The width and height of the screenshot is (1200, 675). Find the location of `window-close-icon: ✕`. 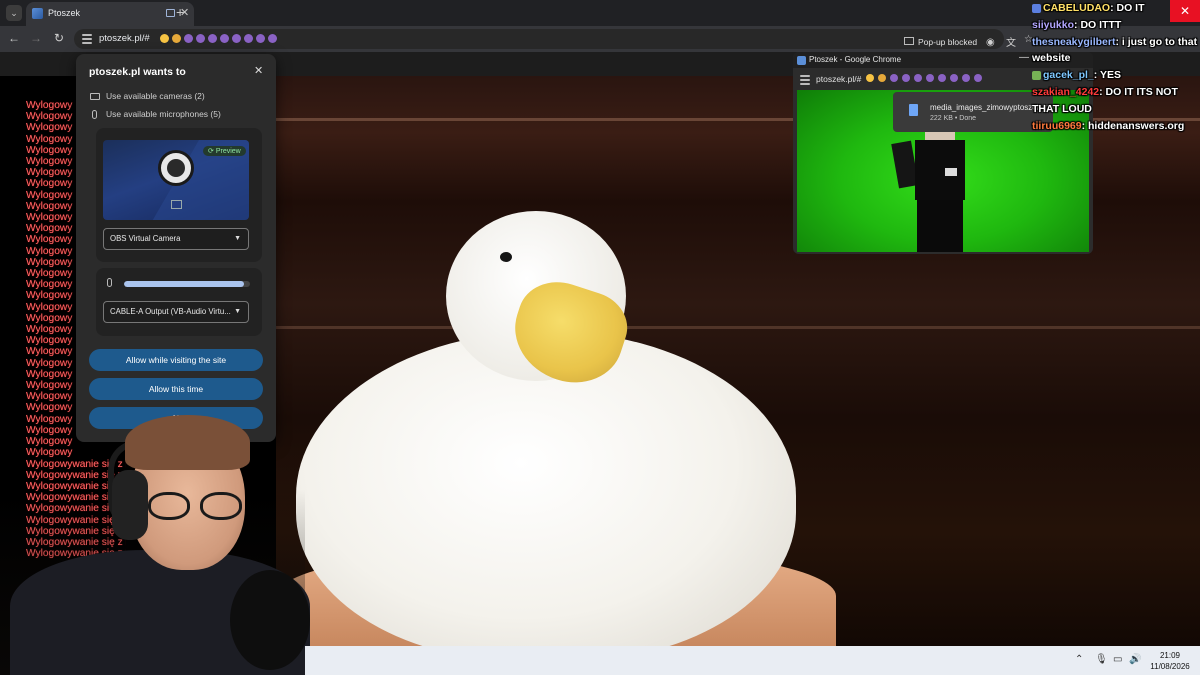

window-close-icon: ✕ is located at coordinates (1185, 11).